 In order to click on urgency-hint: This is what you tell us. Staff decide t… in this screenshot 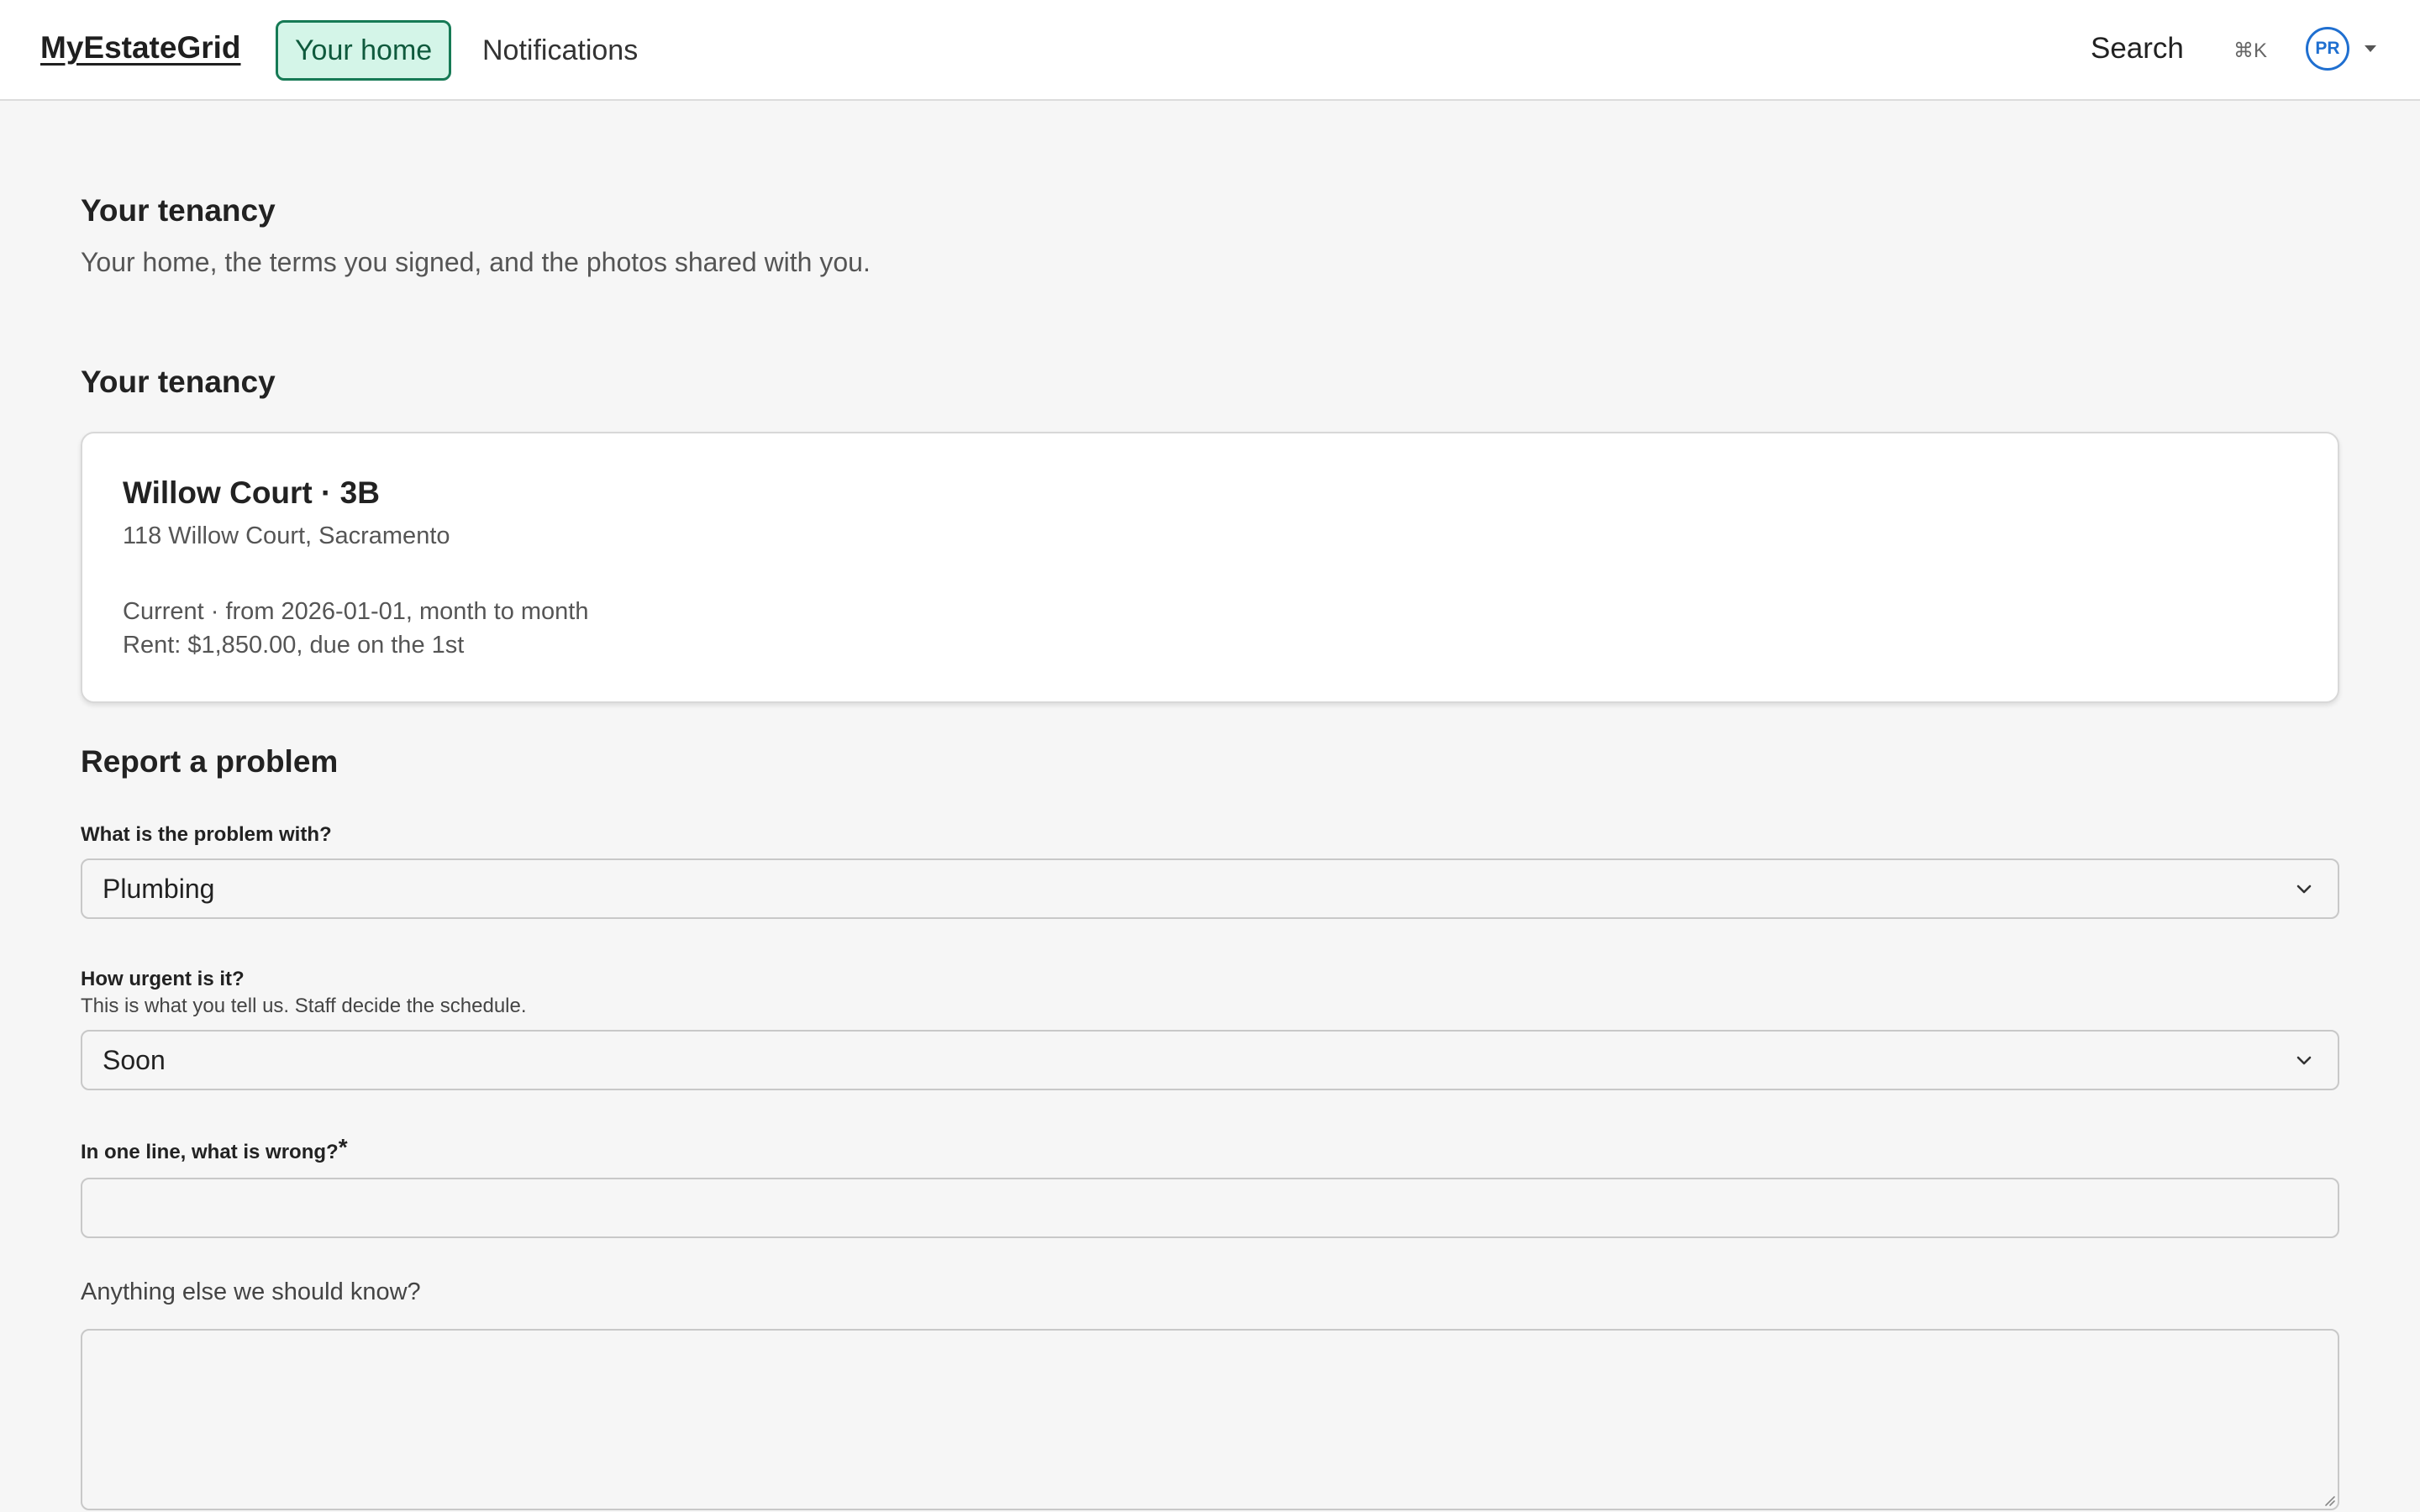, I will do `click(304, 1006)`.